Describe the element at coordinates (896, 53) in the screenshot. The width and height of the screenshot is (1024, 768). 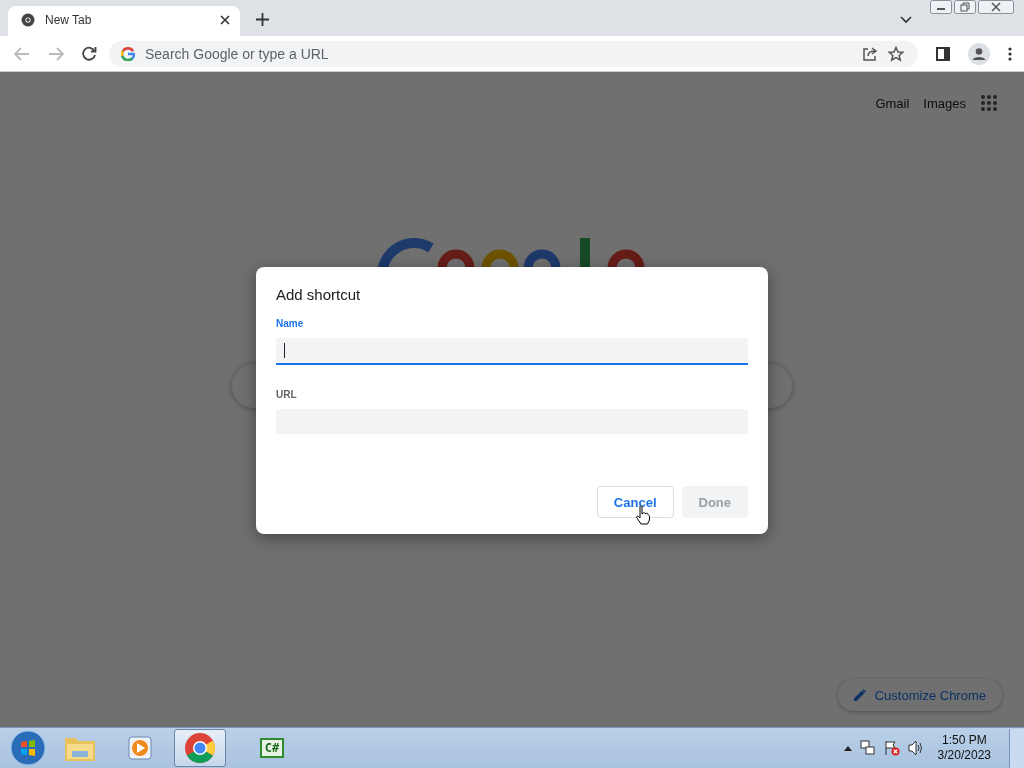
I see `star-icon` at that location.